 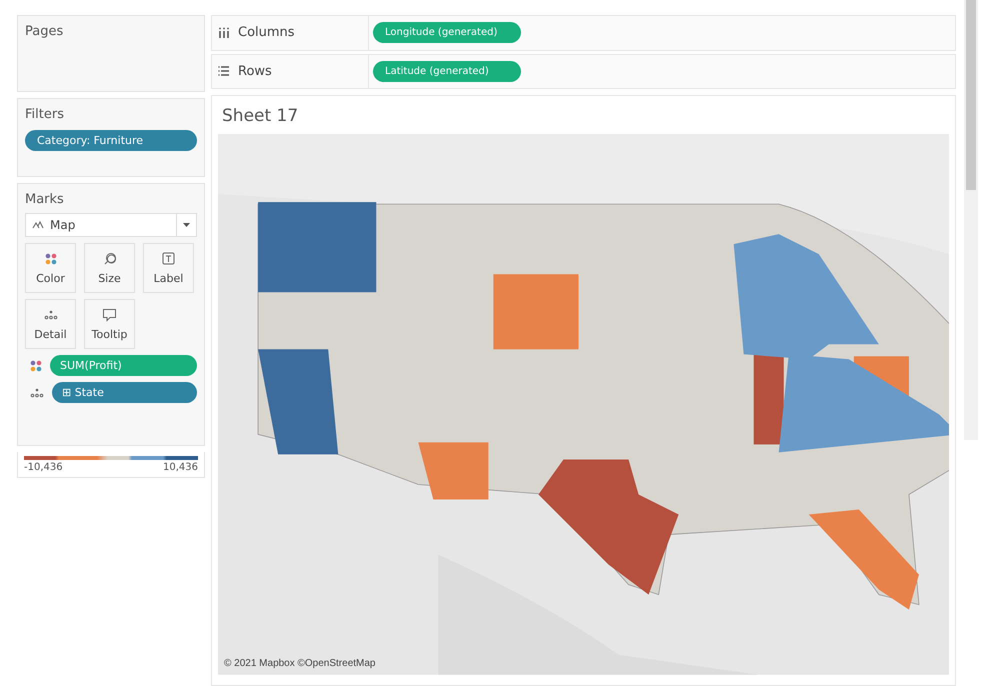 What do you see at coordinates (109, 315) in the screenshot?
I see `speech-bubble-icon` at bounding box center [109, 315].